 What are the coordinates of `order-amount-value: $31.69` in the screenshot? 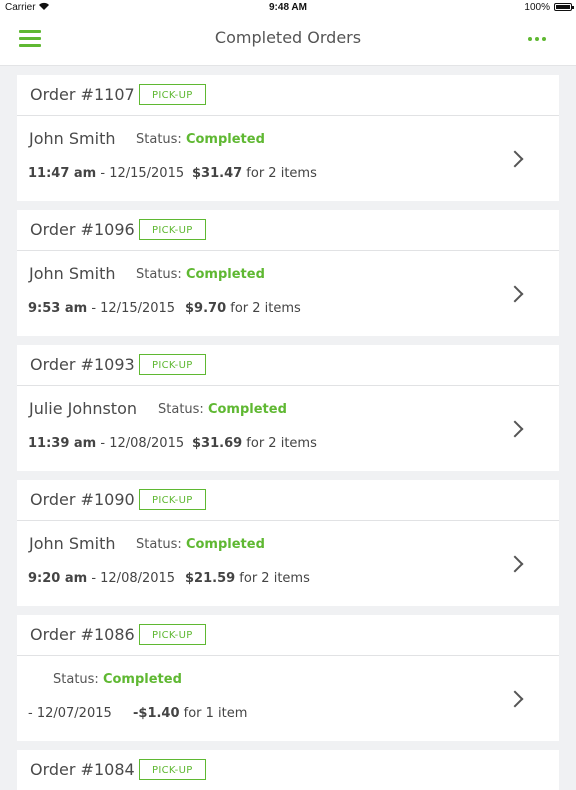 It's located at (217, 443).